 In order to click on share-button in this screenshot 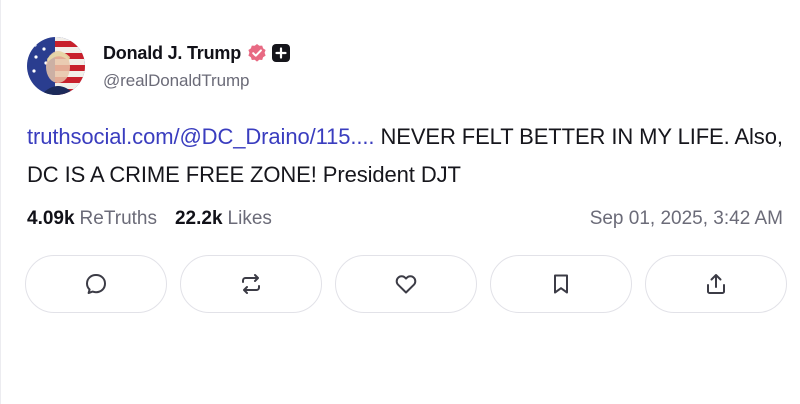, I will do `click(716, 284)`.